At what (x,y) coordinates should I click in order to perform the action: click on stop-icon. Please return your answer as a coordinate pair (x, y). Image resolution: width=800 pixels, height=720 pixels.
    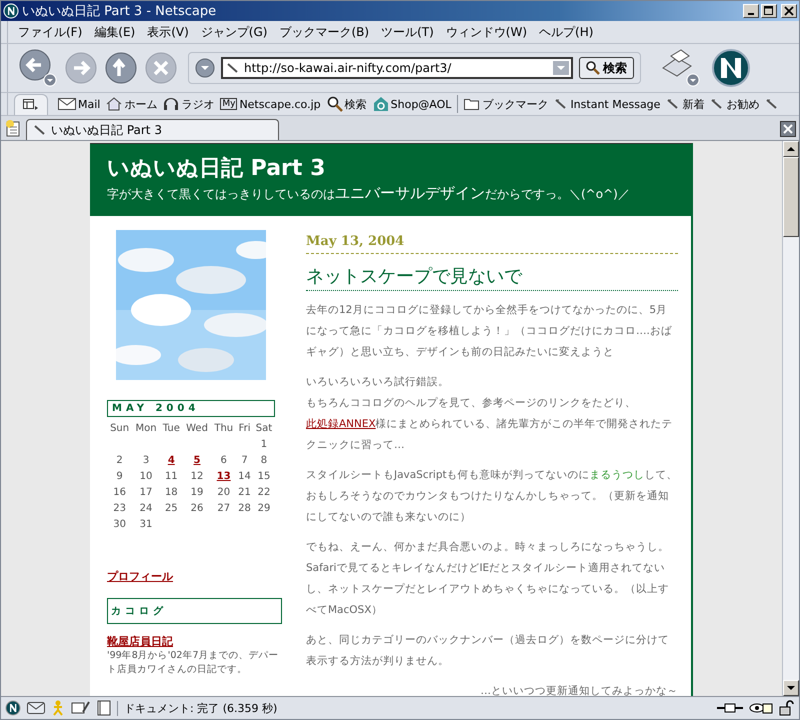
    Looking at the image, I should click on (161, 68).